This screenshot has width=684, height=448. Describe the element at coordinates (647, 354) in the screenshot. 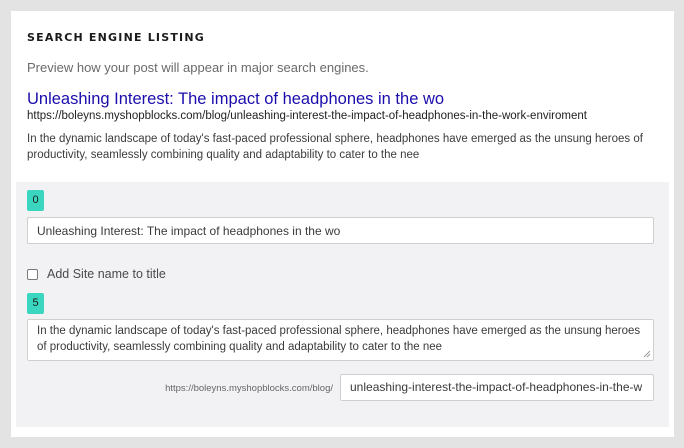

I see `resize-handle-icon` at that location.